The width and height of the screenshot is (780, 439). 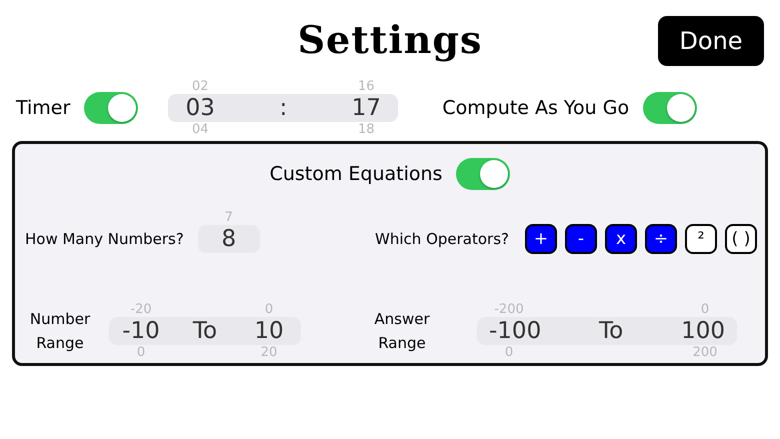 What do you see at coordinates (229, 239) in the screenshot?
I see `picker-selection: 8` at bounding box center [229, 239].